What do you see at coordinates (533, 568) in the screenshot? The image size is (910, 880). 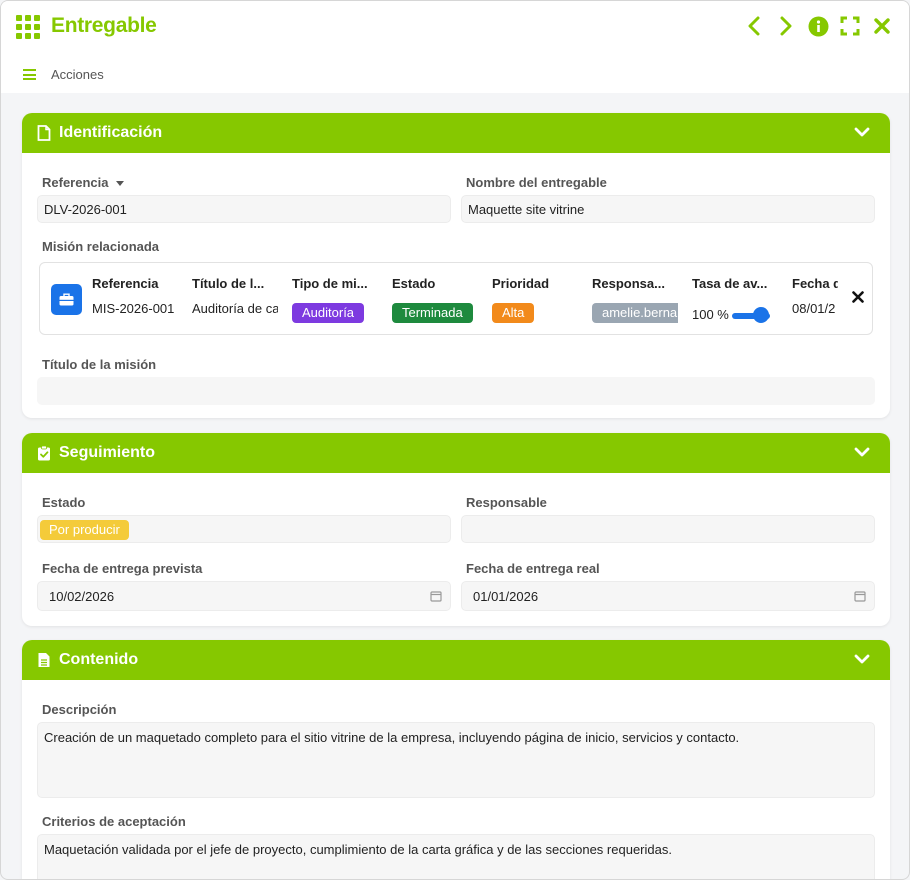 I see `fecha-real-label: Fecha de entrega real` at bounding box center [533, 568].